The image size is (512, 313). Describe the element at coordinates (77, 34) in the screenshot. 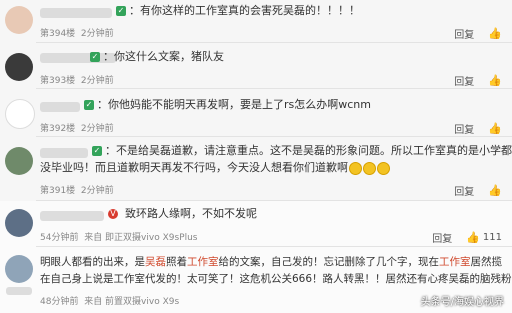

I see `comment-meta: 第394楼 2分钟前` at that location.